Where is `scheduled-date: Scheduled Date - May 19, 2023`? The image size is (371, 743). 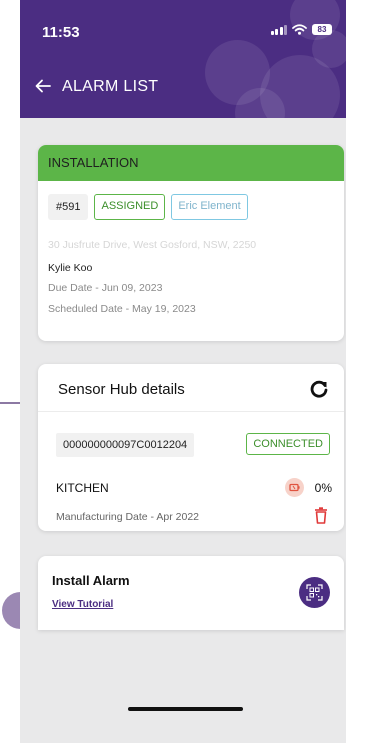
scheduled-date: Scheduled Date - May 19, 2023 is located at coordinates (122, 309).